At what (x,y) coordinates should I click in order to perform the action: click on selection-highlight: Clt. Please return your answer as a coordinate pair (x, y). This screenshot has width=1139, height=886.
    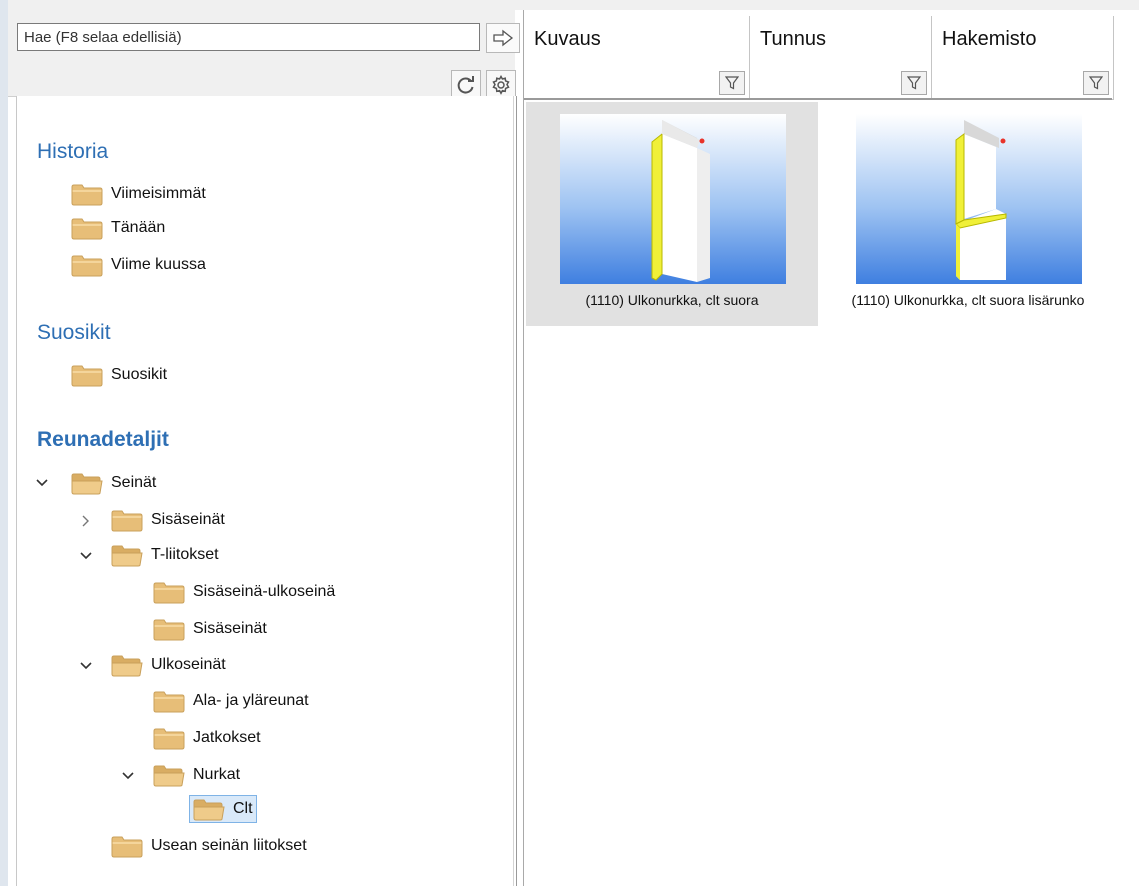
    Looking at the image, I should click on (223, 809).